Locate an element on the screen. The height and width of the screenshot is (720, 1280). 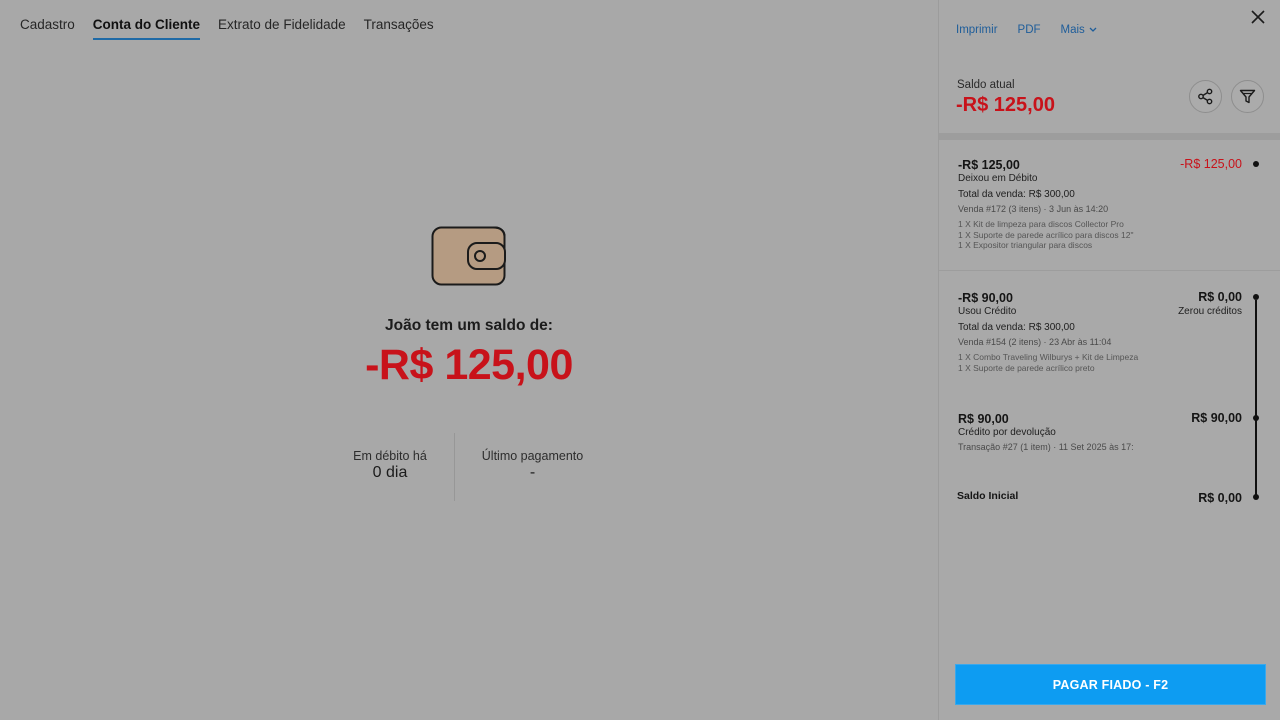
tab-conta-do-cliente: Conta do Cliente is located at coordinates (146, 27).